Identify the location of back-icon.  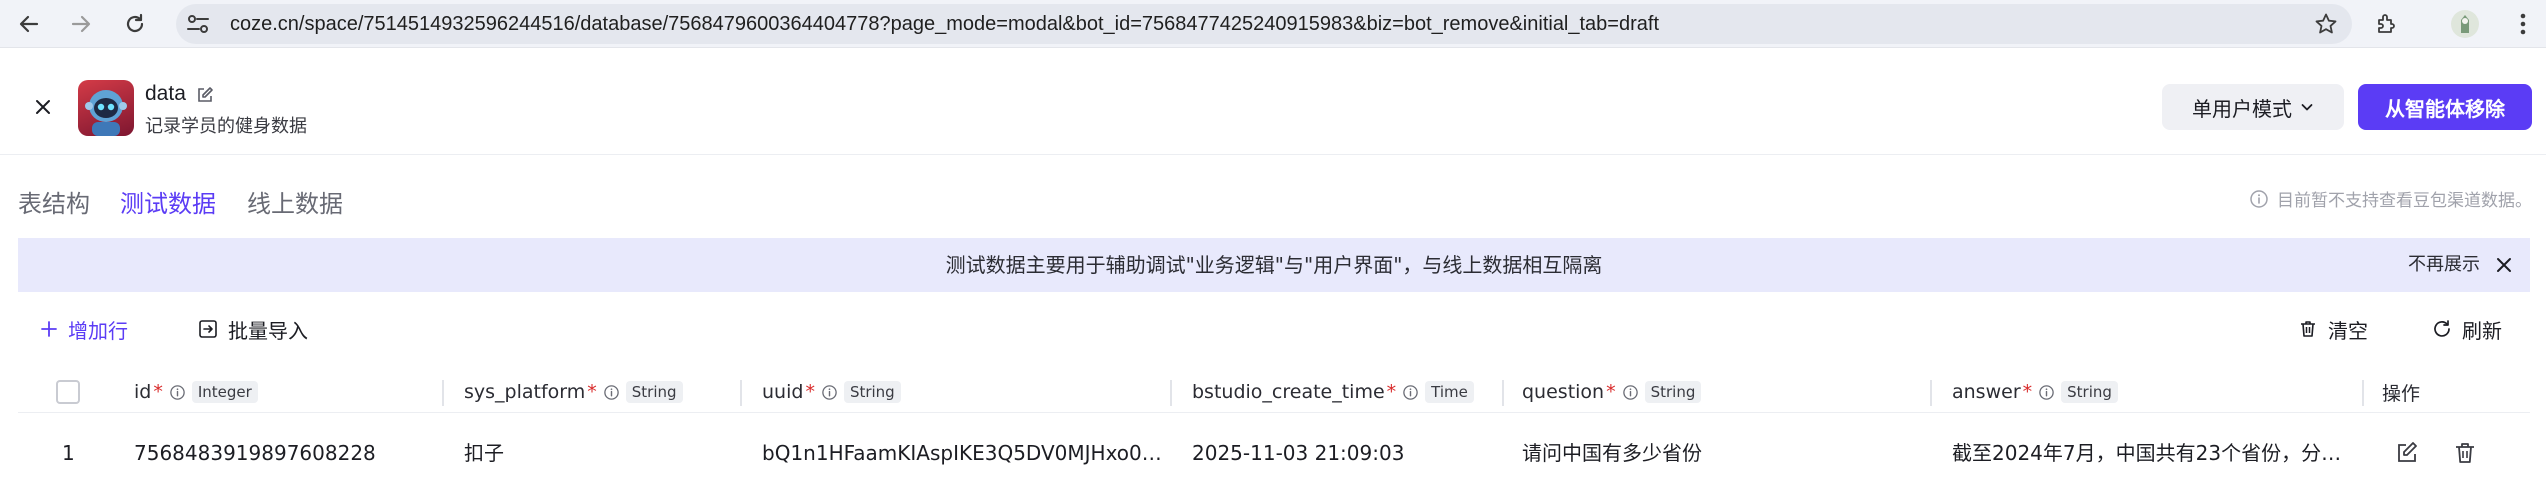
(29, 24).